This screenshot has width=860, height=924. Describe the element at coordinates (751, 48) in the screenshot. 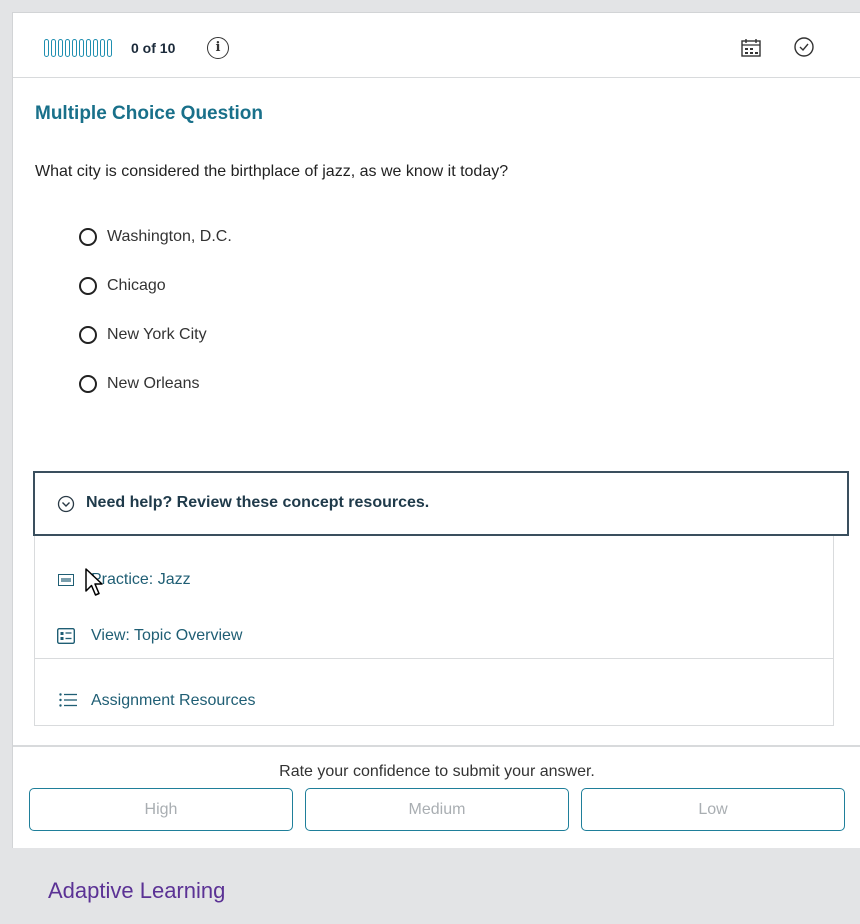

I see `calendar-icon` at that location.